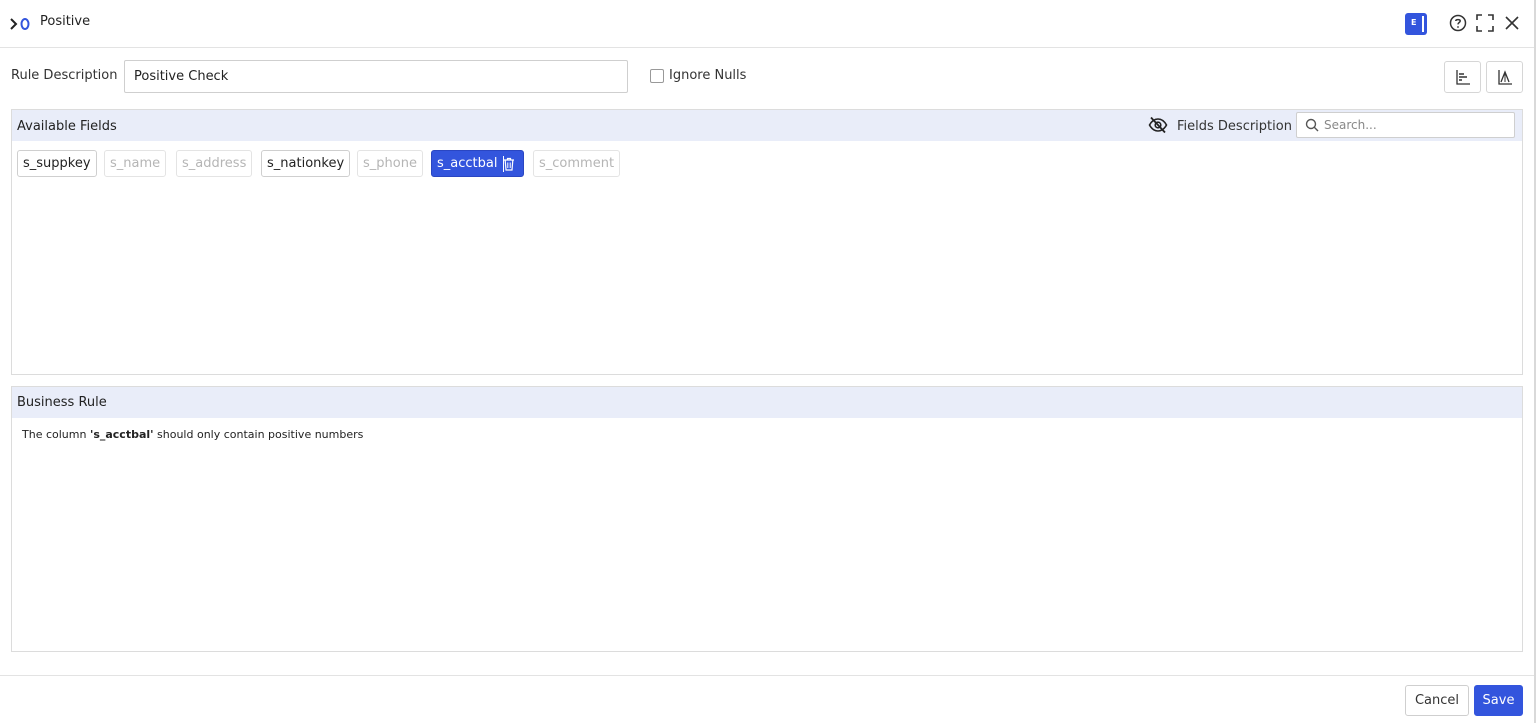 This screenshot has height=723, width=1536. What do you see at coordinates (20, 24) in the screenshot?
I see `rule-logo-icon` at bounding box center [20, 24].